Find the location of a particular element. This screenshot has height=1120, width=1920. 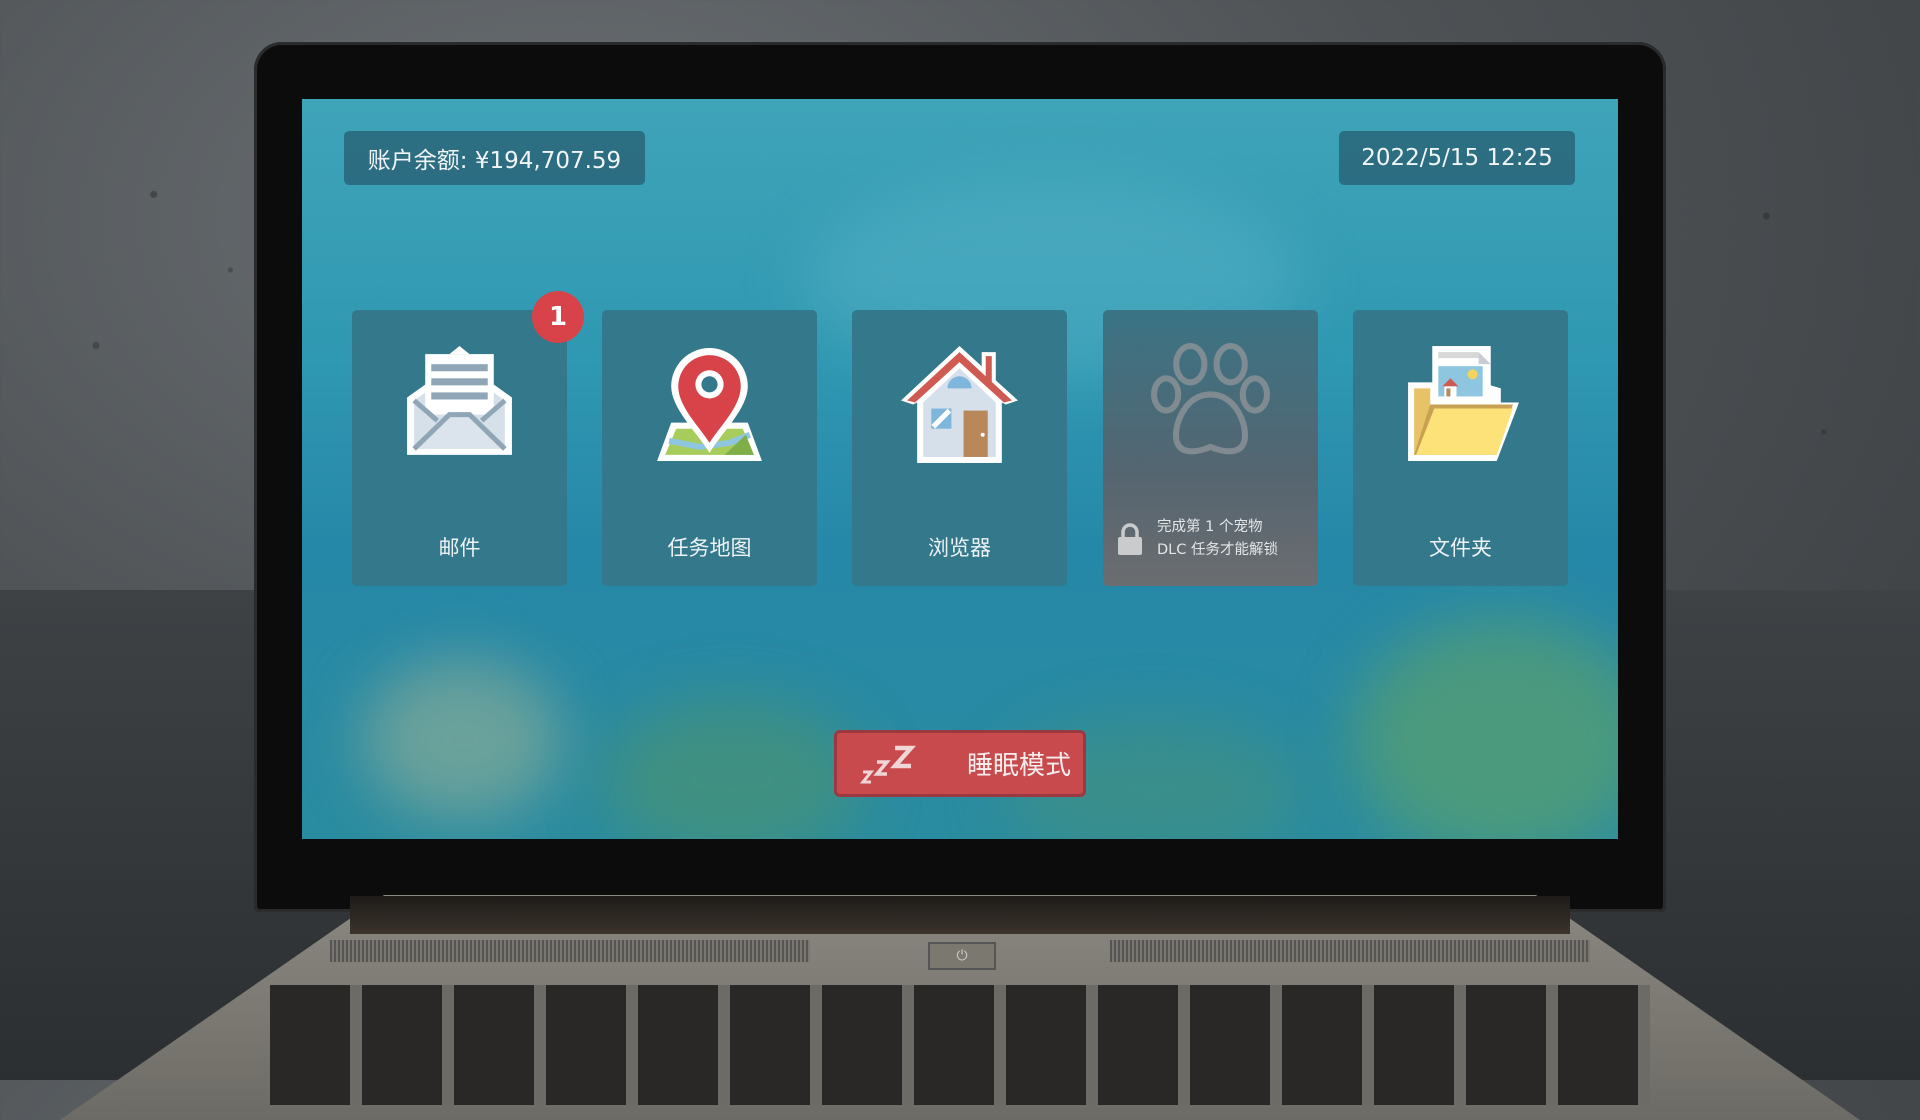

datetime-display: 2022/5/15 12:25 is located at coordinates (1457, 158).